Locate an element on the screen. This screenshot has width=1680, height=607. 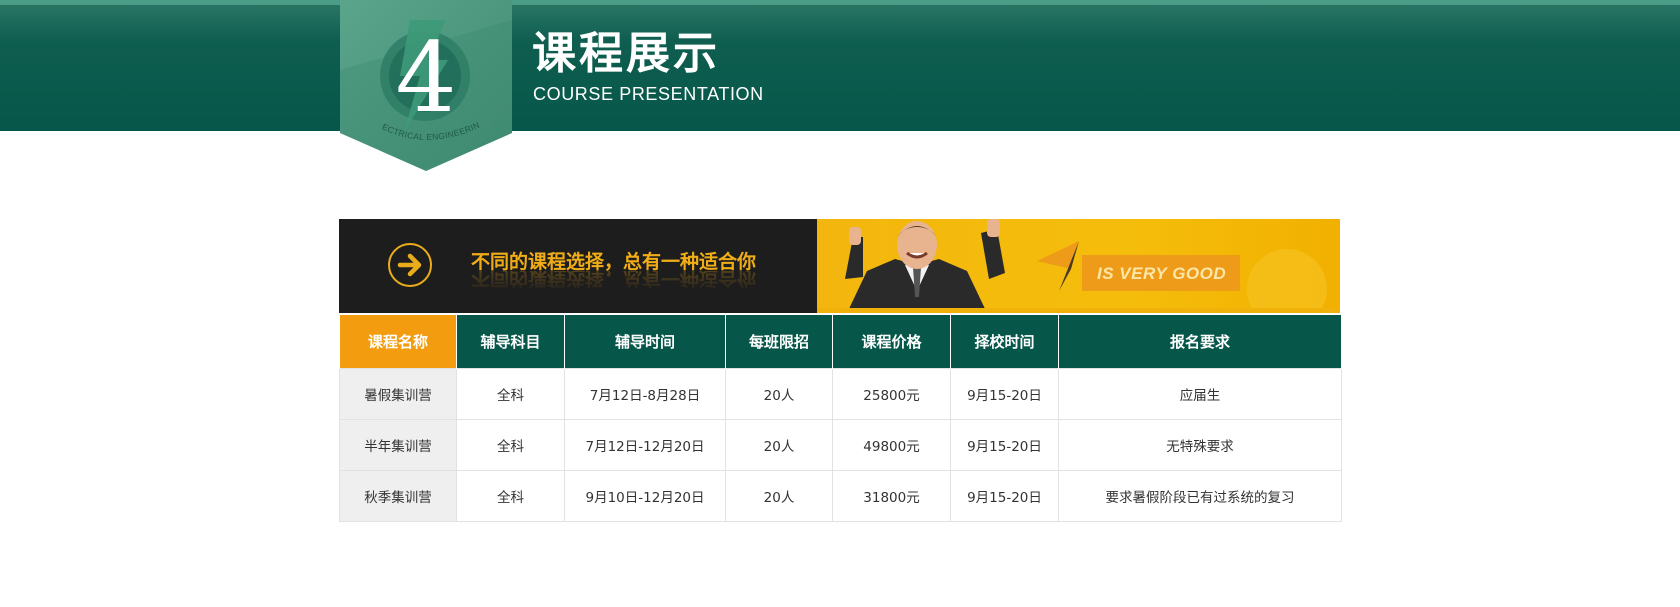
cell-course-name: 半年集训营 is located at coordinates (398, 445).